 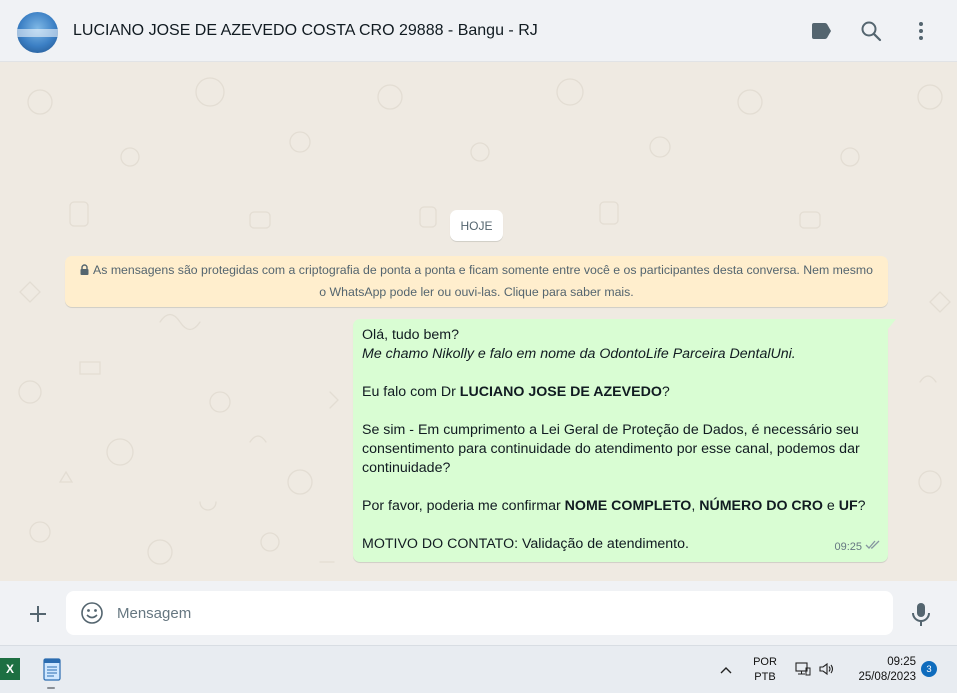 What do you see at coordinates (873, 547) in the screenshot?
I see `double-check-icon` at bounding box center [873, 547].